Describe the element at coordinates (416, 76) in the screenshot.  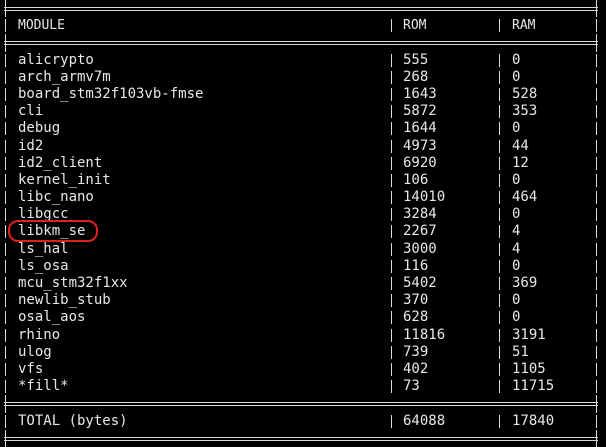
I see `row-rom: 268` at that location.